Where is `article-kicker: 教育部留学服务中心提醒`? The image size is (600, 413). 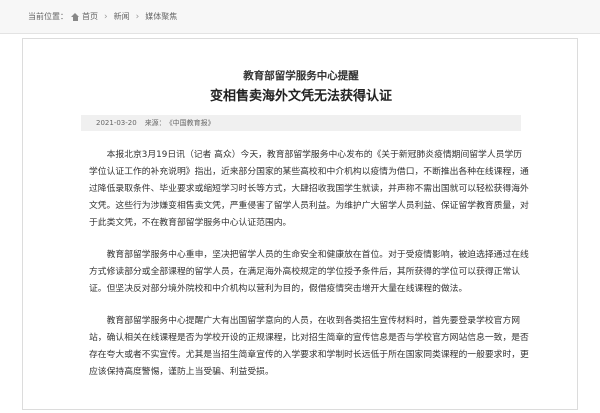
article-kicker: 教育部留学服务中心提醒 is located at coordinates (301, 76).